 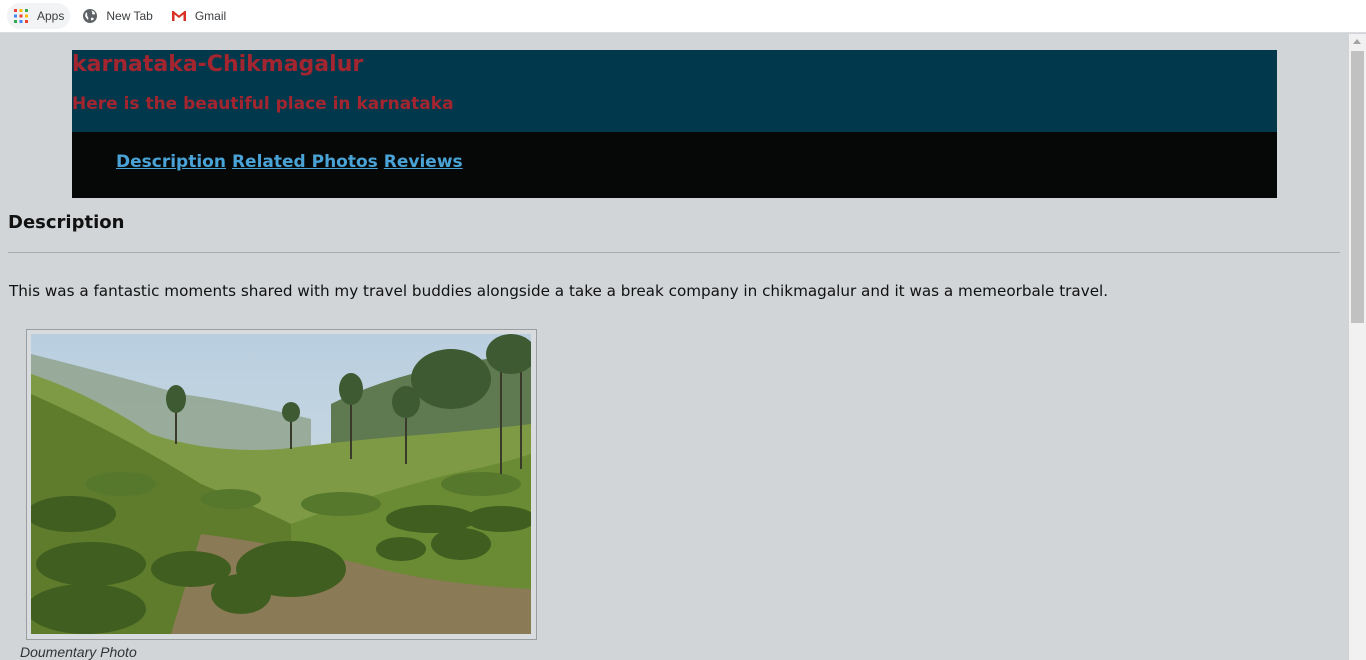 What do you see at coordinates (218, 64) in the screenshot?
I see `site-title: karnataka-Chikmagalur` at bounding box center [218, 64].